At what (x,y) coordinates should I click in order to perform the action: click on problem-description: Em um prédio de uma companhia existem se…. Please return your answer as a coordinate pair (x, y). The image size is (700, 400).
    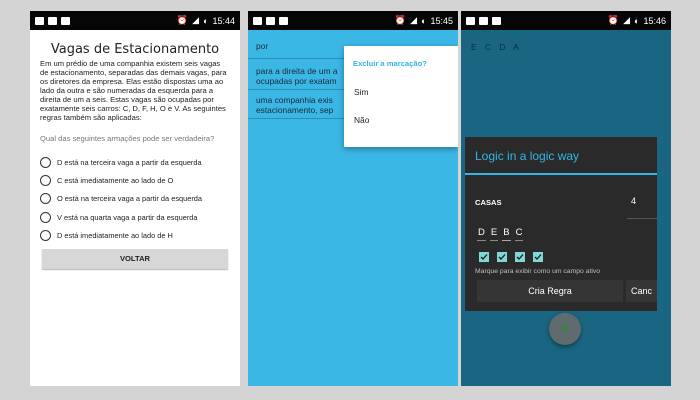
    Looking at the image, I should click on (133, 90).